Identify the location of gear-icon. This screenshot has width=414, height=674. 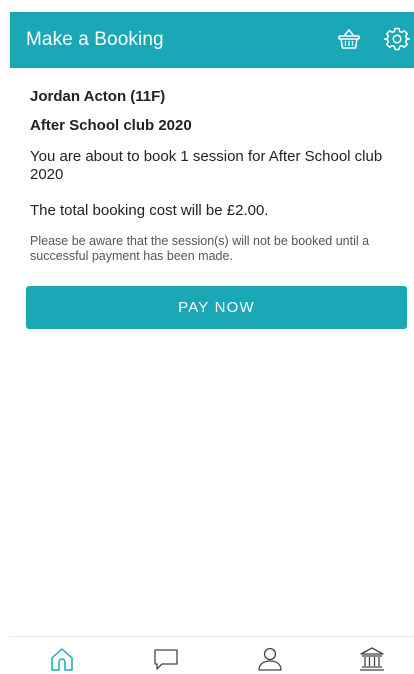
(397, 39).